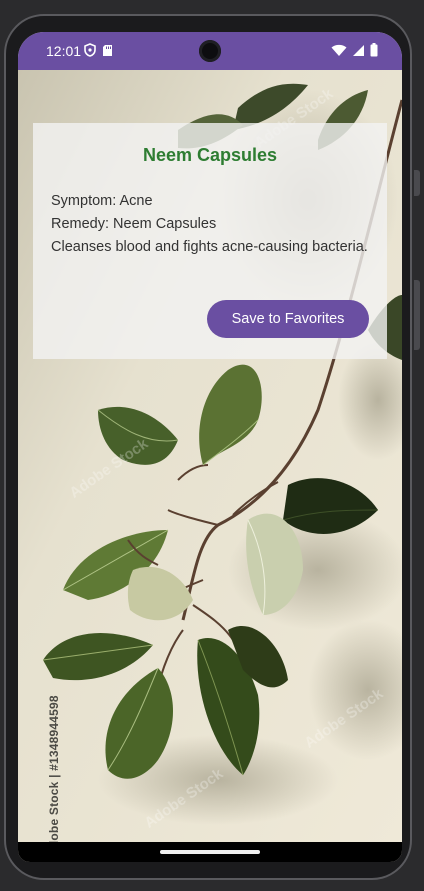 The height and width of the screenshot is (891, 424). Describe the element at coordinates (339, 53) in the screenshot. I see `wifi-icon` at that location.